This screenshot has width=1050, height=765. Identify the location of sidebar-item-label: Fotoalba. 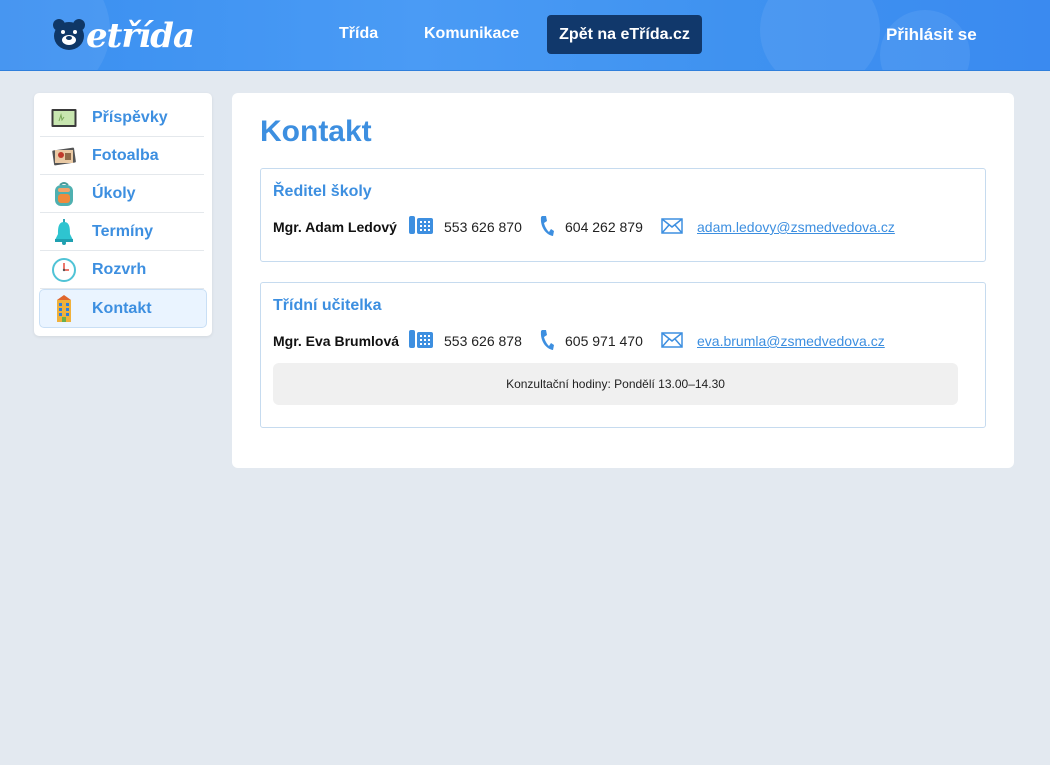
(125, 155).